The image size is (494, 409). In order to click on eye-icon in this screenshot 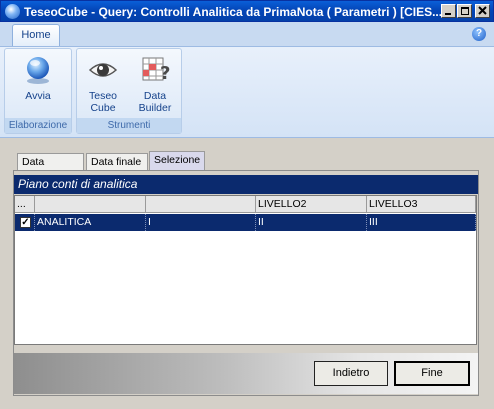, I will do `click(103, 70)`.